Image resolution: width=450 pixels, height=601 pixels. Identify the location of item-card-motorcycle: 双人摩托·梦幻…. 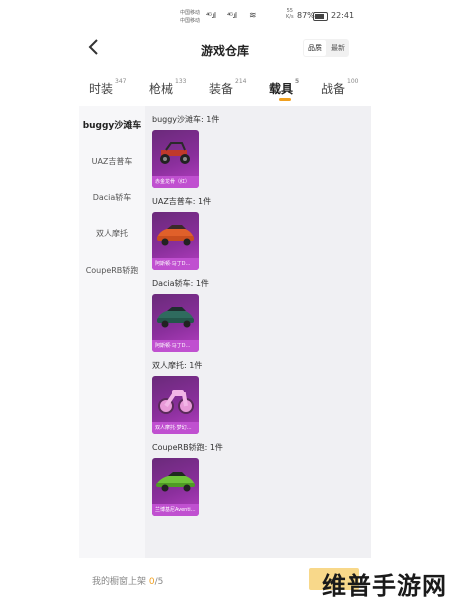
(175, 405).